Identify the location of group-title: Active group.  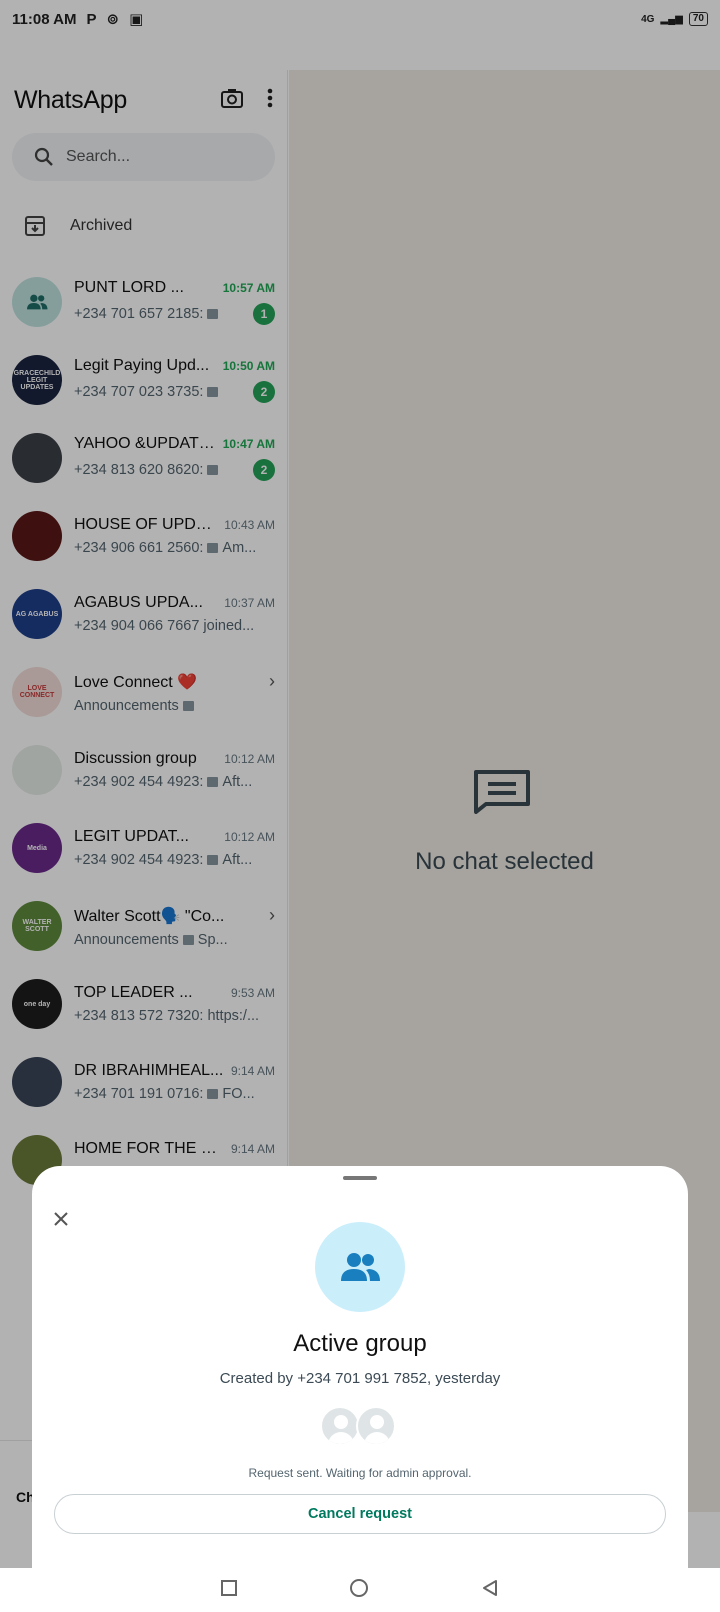
(360, 1343).